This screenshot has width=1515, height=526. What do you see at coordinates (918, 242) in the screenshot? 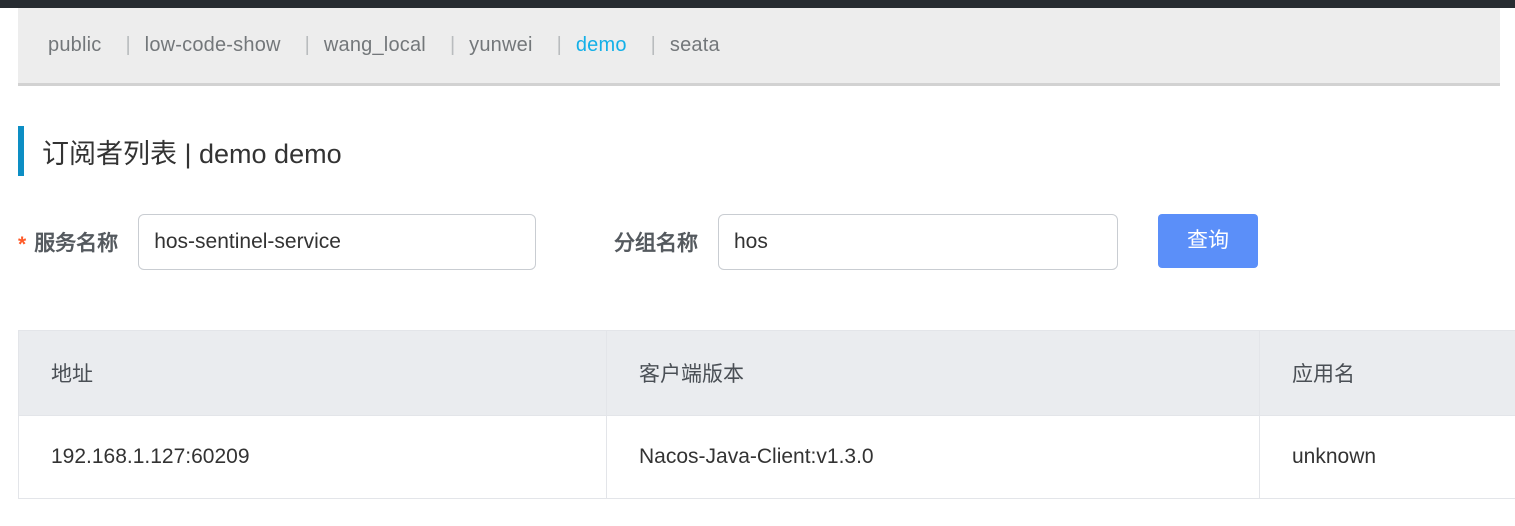
I see `group-name-input` at bounding box center [918, 242].